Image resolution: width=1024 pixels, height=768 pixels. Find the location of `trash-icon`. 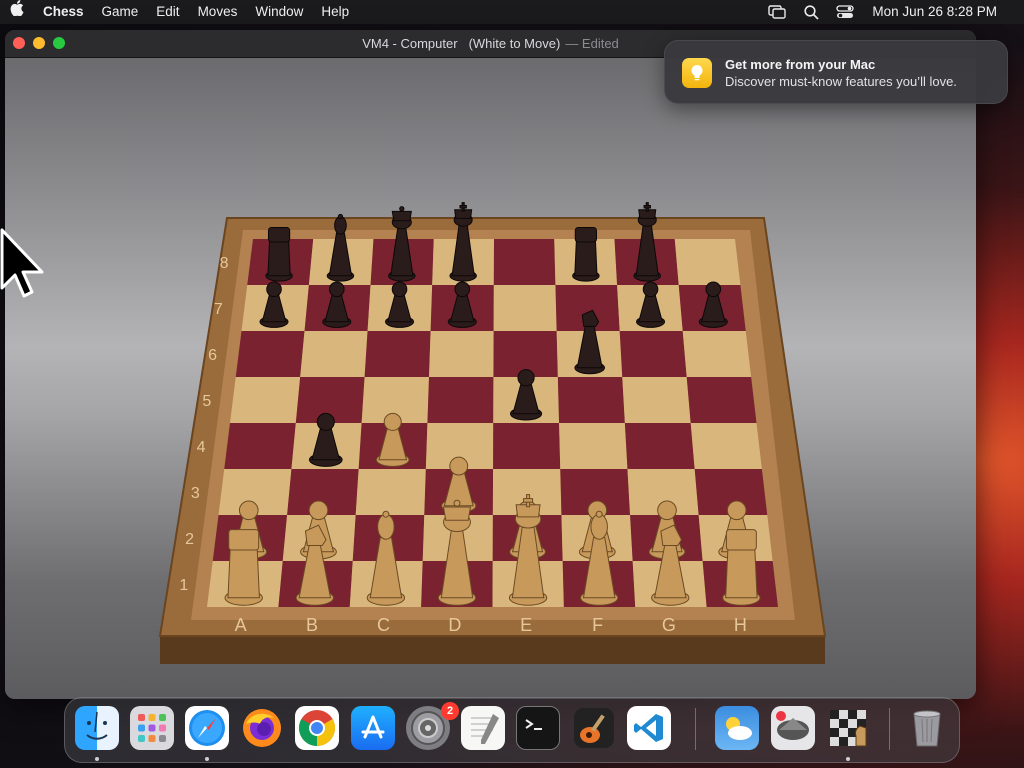

trash-icon is located at coordinates (927, 728).